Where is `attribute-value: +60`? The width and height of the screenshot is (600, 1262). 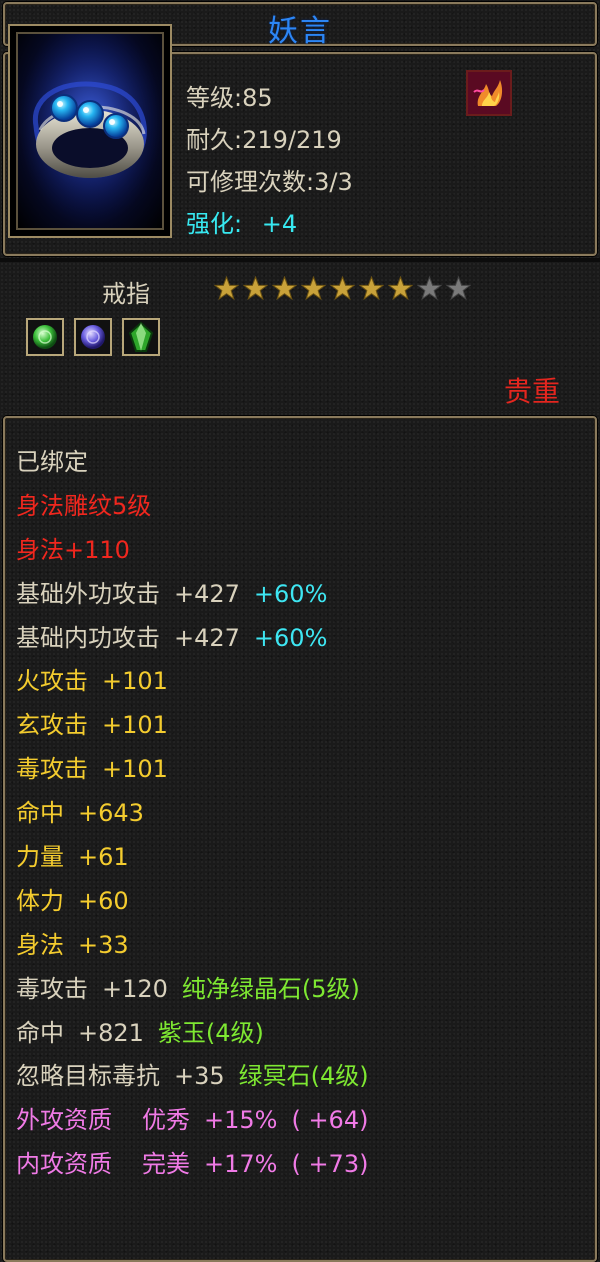
attribute-value: +60 is located at coordinates (103, 900).